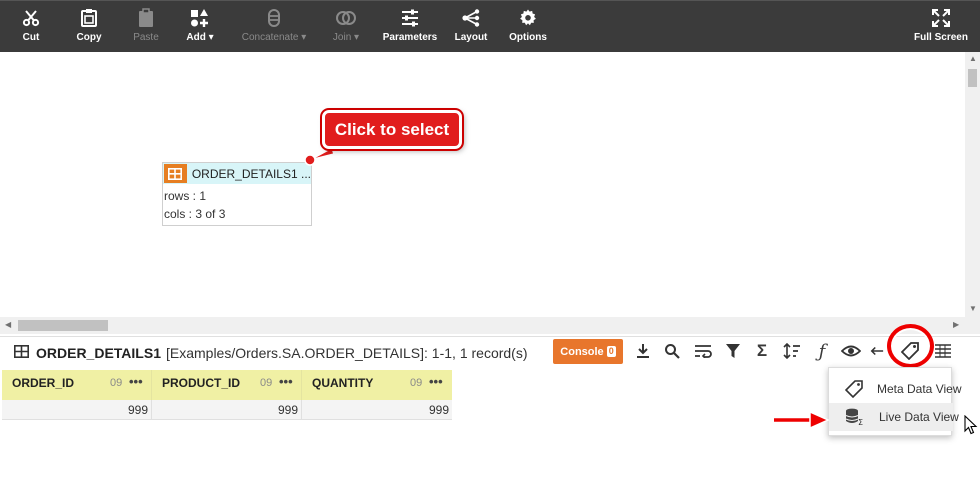 Image resolution: width=980 pixels, height=486 pixels. I want to click on cut-button: Cut, so click(31, 27).